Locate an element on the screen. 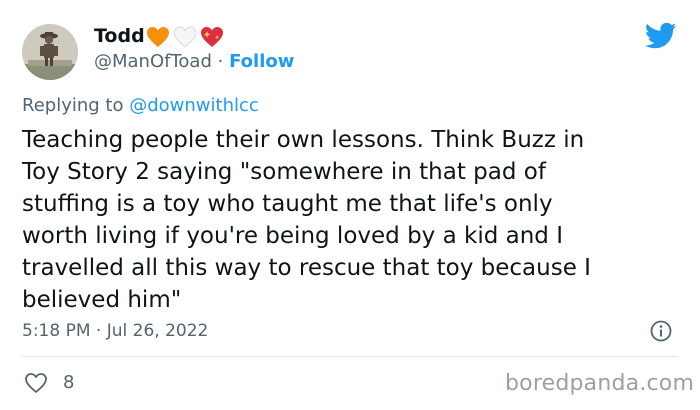 The width and height of the screenshot is (700, 410). follow-button: Follow is located at coordinates (261, 61).